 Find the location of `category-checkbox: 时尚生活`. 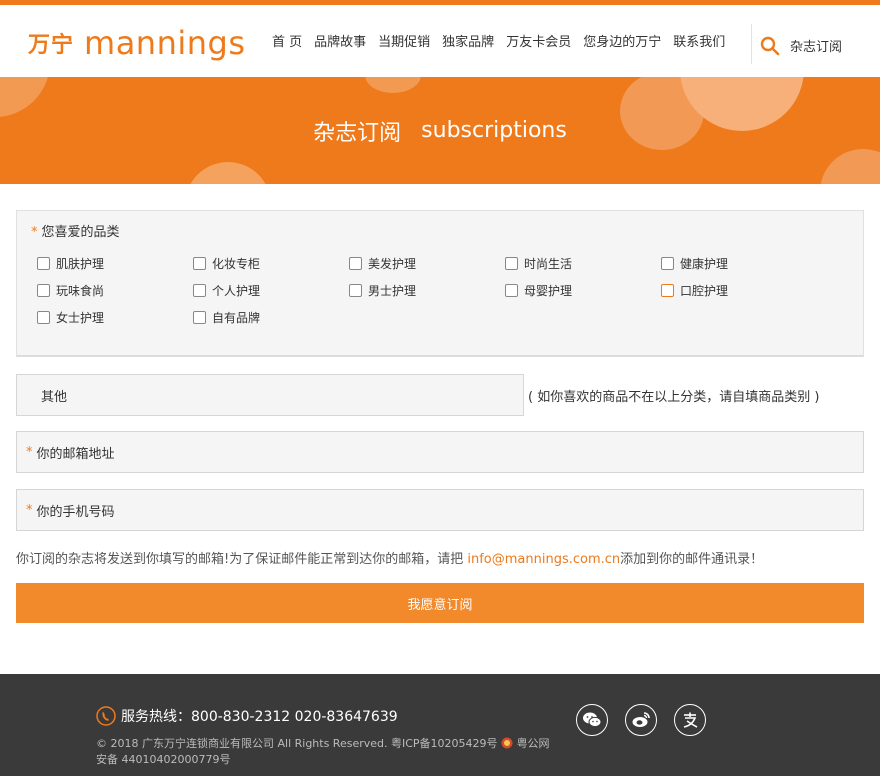

category-checkbox: 时尚生活 is located at coordinates (583, 263).